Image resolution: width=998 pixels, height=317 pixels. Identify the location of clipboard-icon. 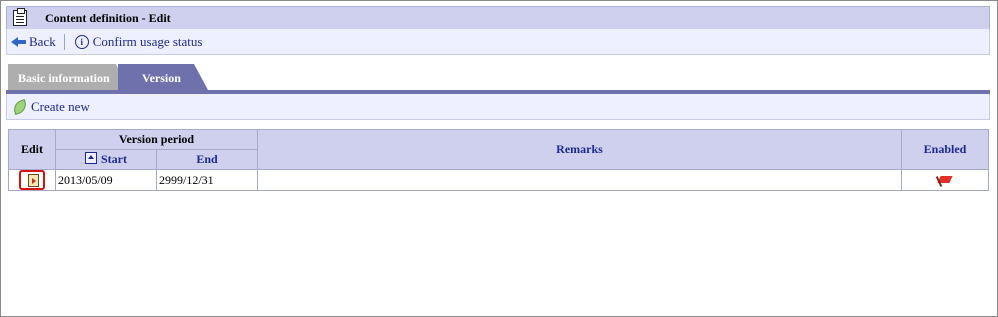
(20, 17).